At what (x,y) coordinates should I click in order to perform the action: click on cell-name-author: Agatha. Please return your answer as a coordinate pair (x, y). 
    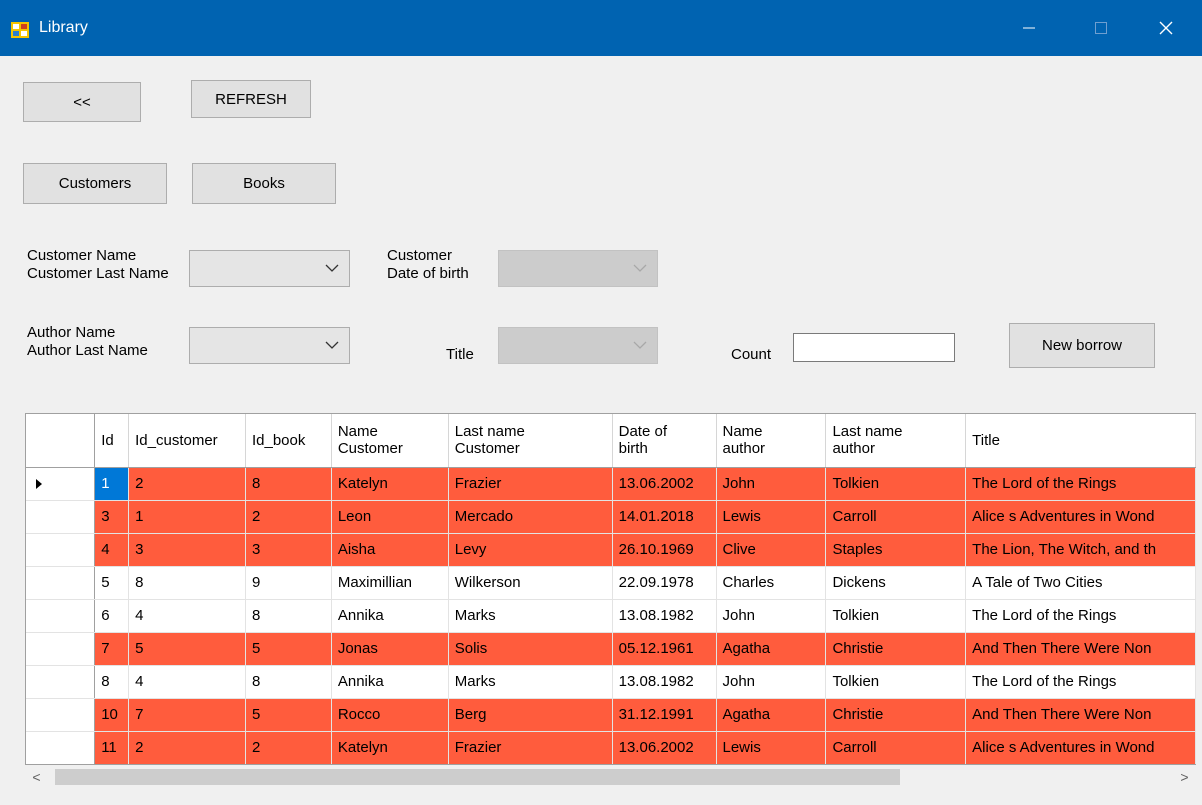
    Looking at the image, I should click on (771, 649).